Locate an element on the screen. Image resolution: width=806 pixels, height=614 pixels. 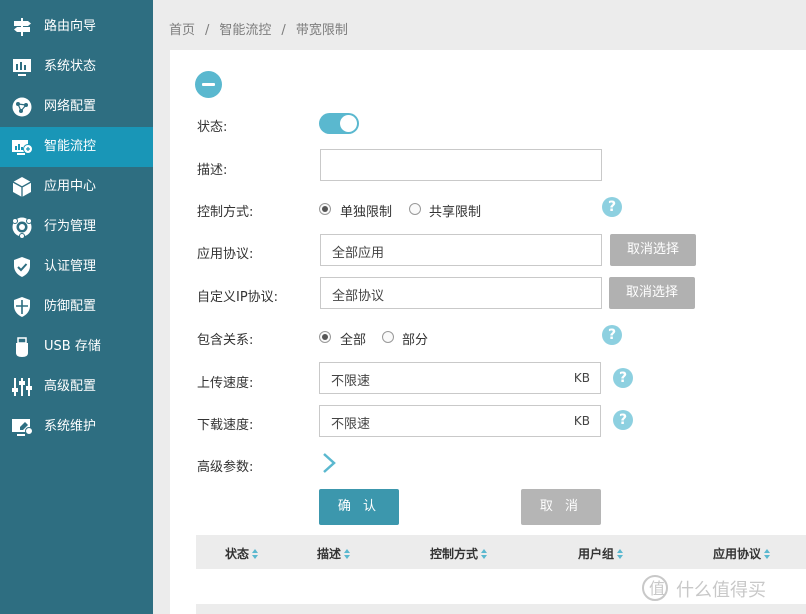
column-header-label: 描述 is located at coordinates (329, 554).